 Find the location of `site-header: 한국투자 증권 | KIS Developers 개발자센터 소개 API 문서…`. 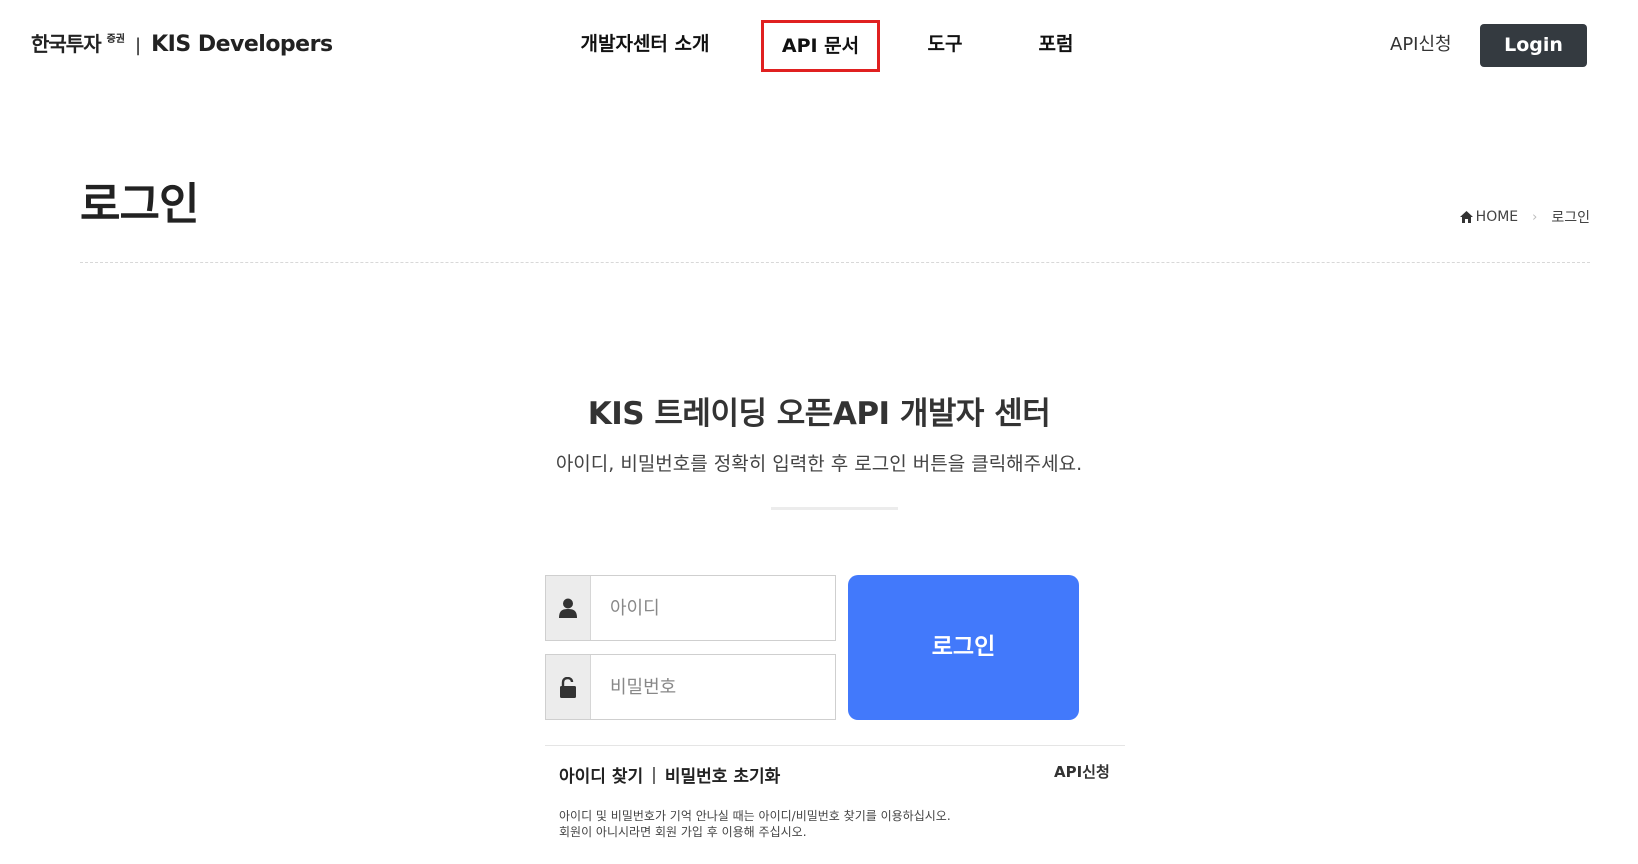

site-header: 한국투자 증권 | KIS Developers 개발자센터 소개 API 문서… is located at coordinates (819, 45).